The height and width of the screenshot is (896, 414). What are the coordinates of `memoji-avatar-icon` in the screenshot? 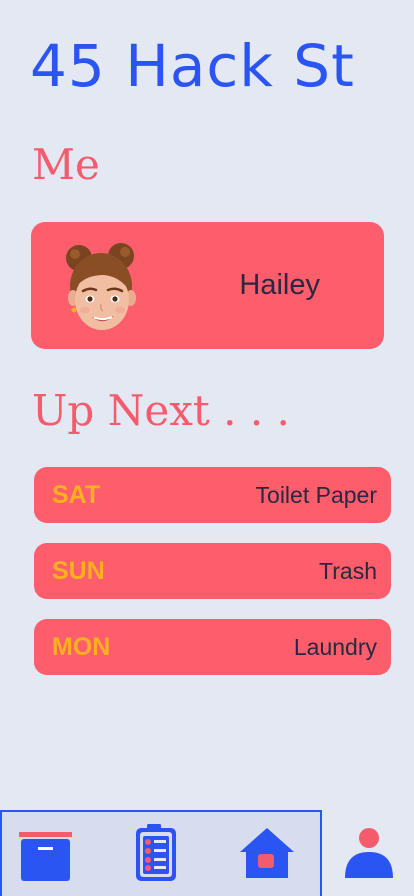 It's located at (104, 287).